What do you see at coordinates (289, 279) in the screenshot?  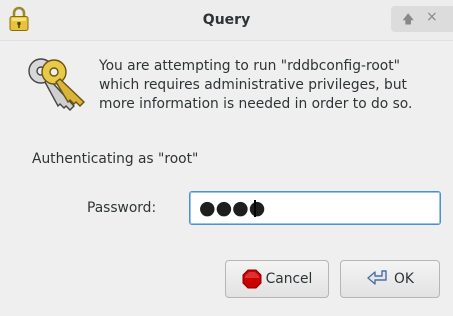 I see `cancel-label: Cancel` at bounding box center [289, 279].